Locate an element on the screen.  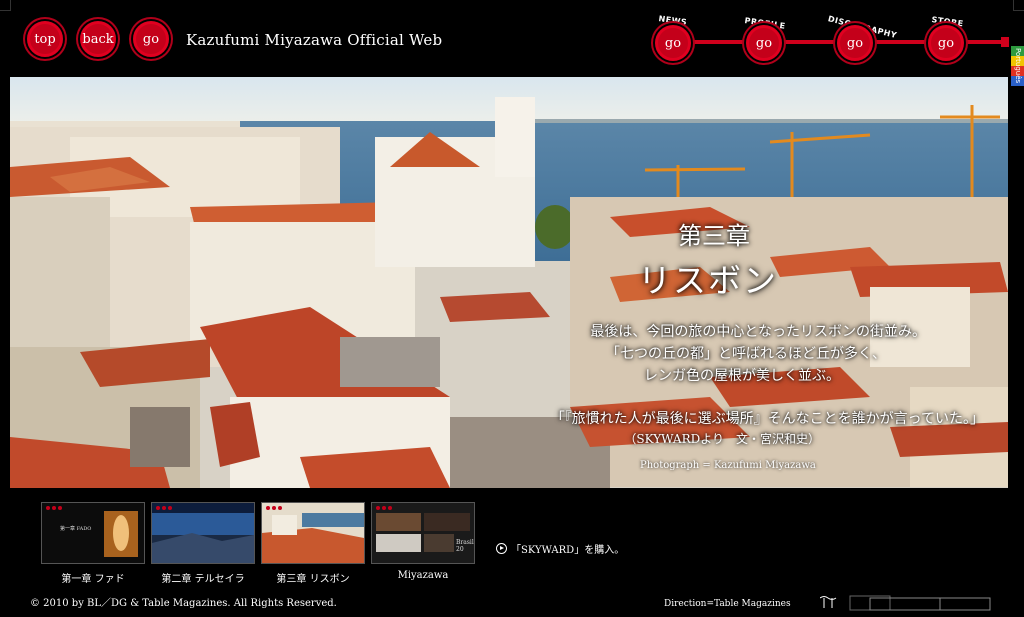
nav-store-go-label: go is located at coordinates (946, 43).